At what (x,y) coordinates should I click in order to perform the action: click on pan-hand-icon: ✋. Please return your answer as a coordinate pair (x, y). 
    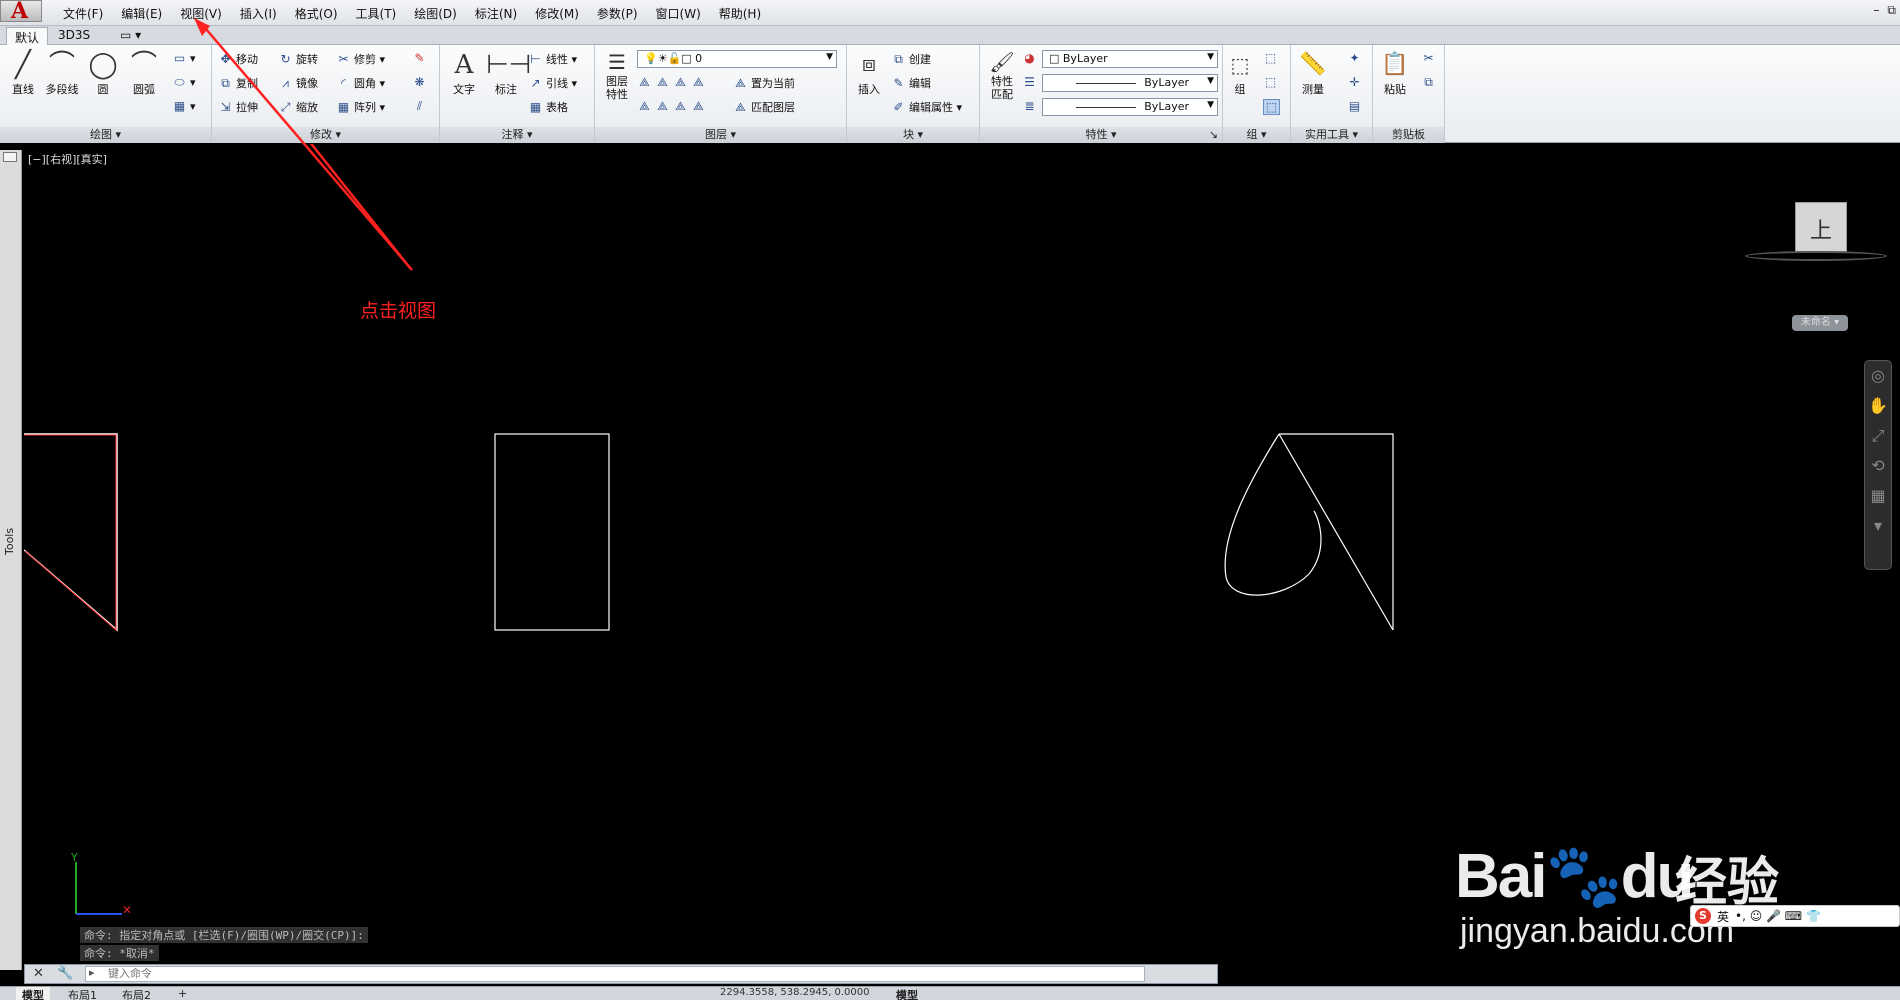
    Looking at the image, I should click on (1878, 406).